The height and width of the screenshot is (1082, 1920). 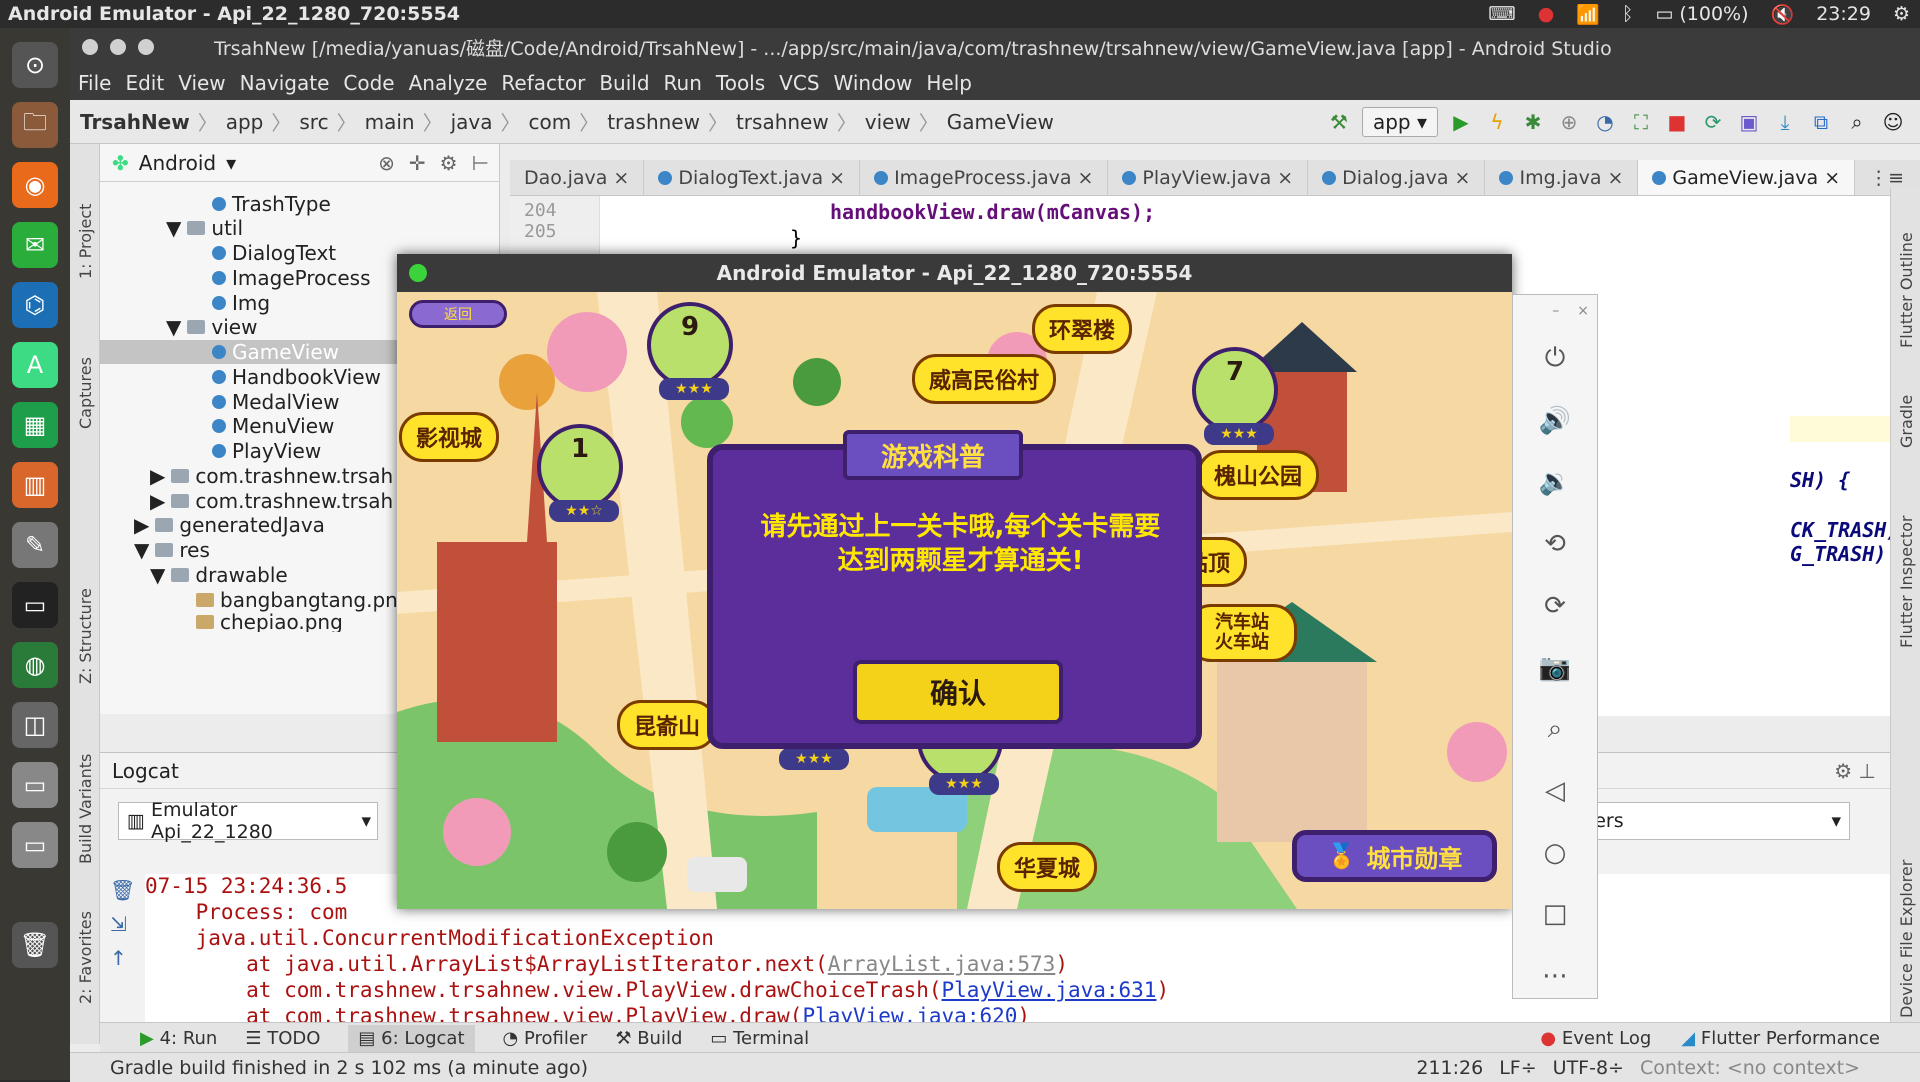 I want to click on maximize-window-button, so click(x=146, y=47).